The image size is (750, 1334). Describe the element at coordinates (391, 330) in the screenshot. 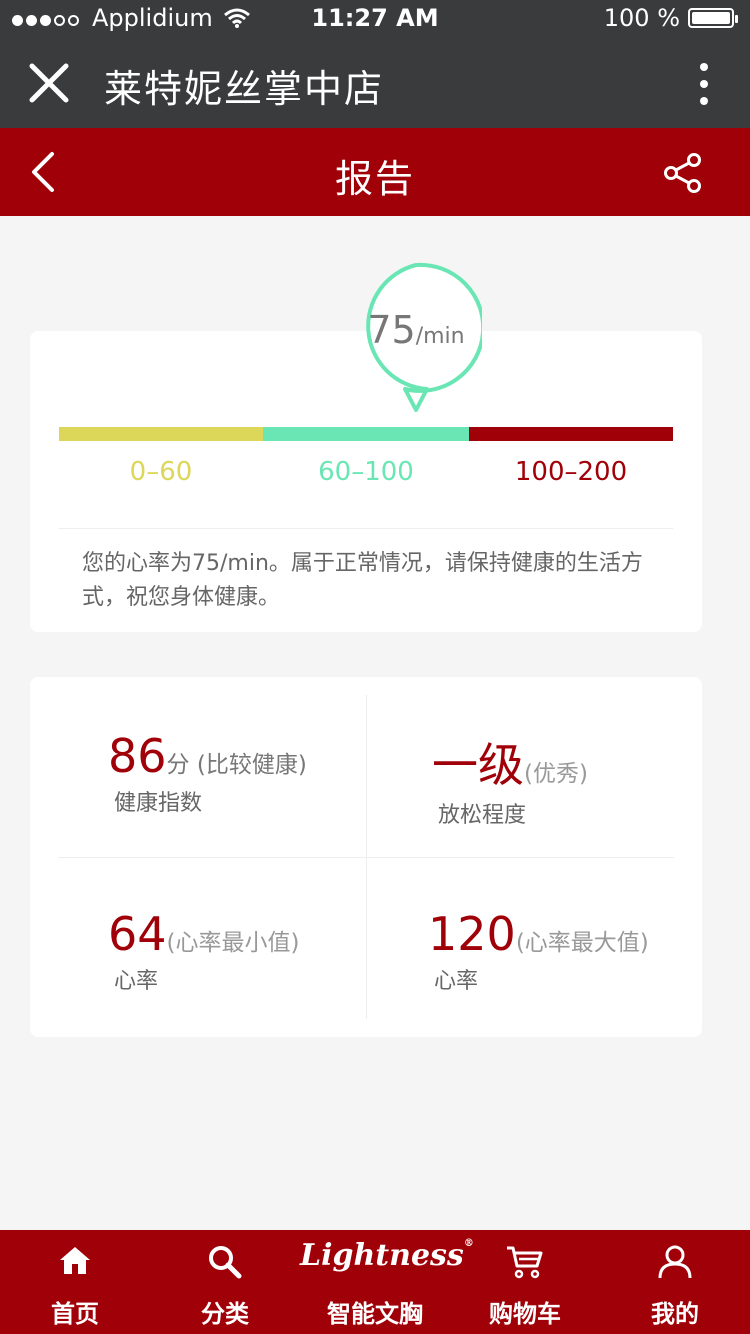

I see `heart-rate-value: 75` at that location.